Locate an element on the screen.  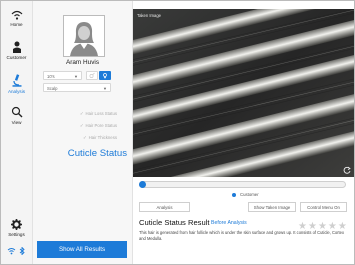
status-hair-thickness-label: Hair Thickness is located at coordinates (102, 137).